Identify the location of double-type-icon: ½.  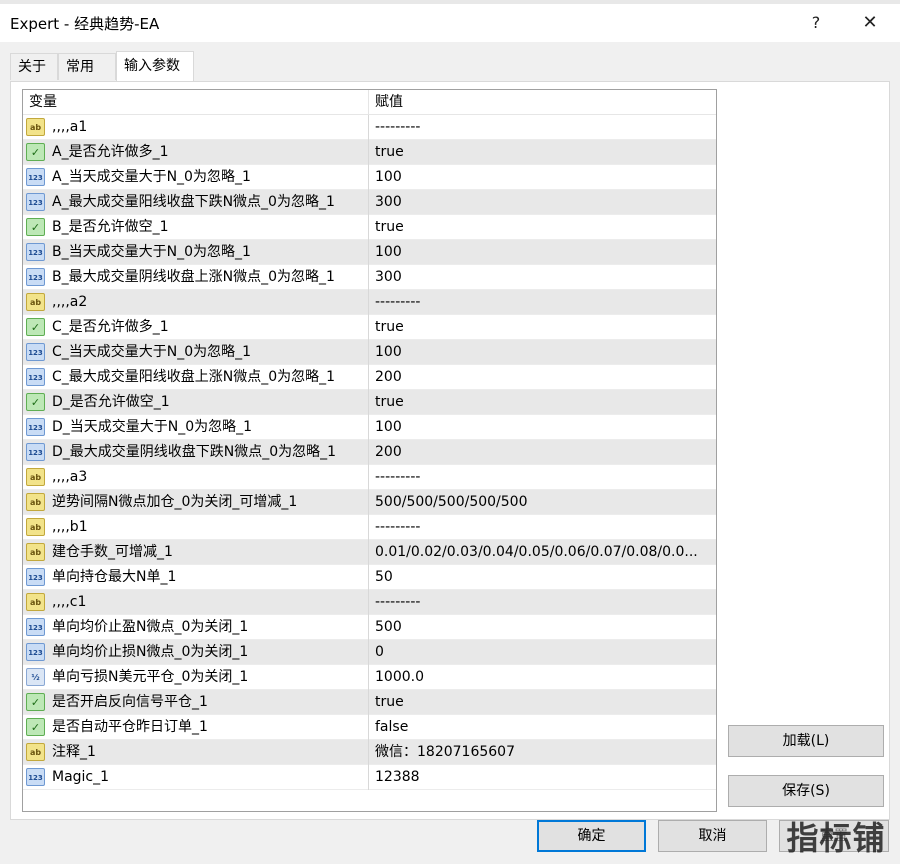
(35, 677).